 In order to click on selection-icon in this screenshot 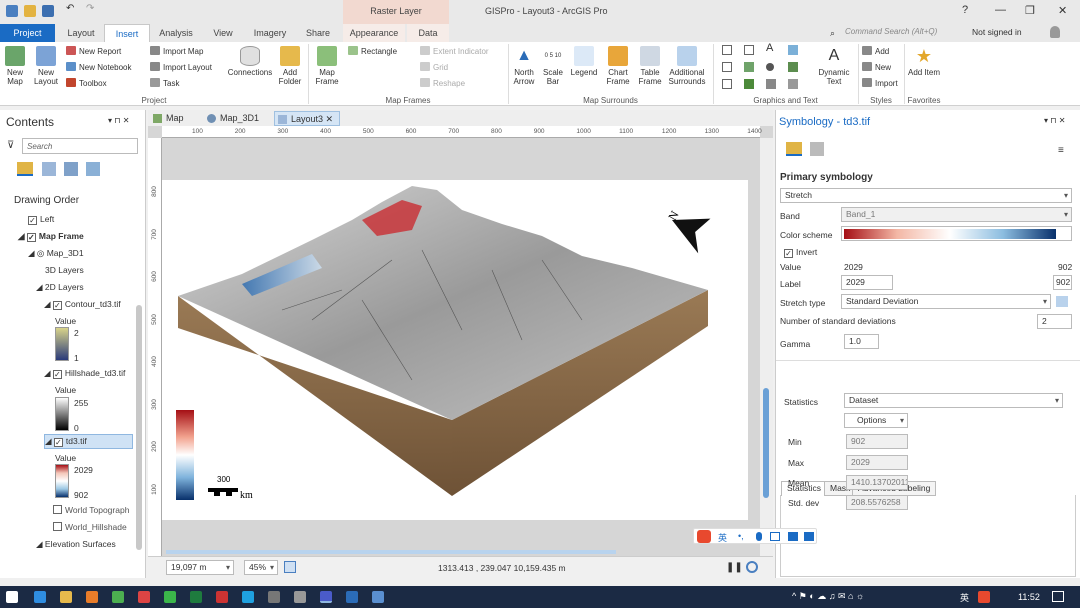, I will do `click(71, 169)`.